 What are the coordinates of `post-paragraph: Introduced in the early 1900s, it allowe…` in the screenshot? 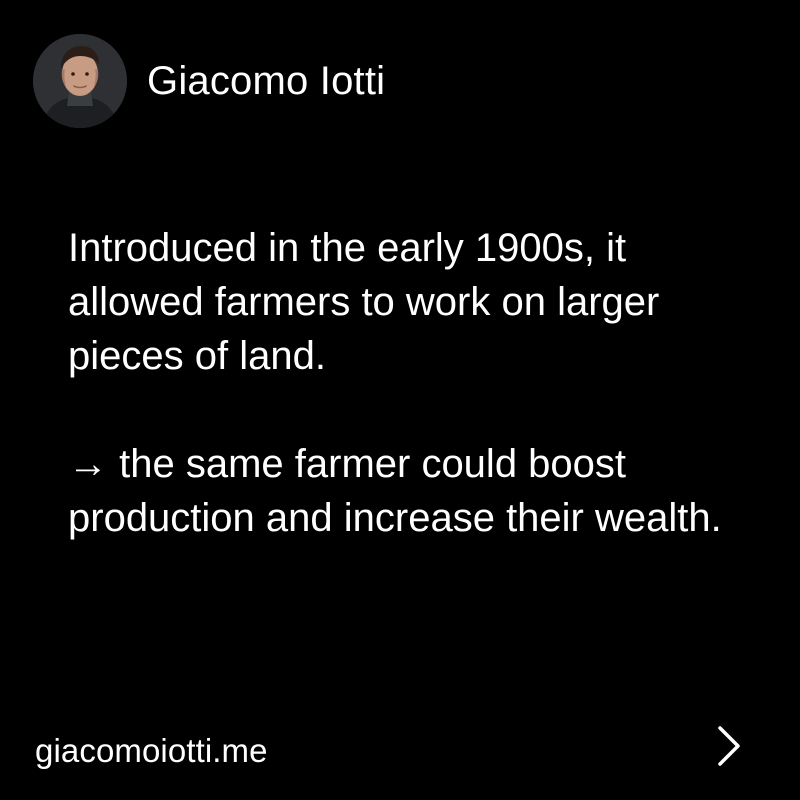 It's located at (364, 302).